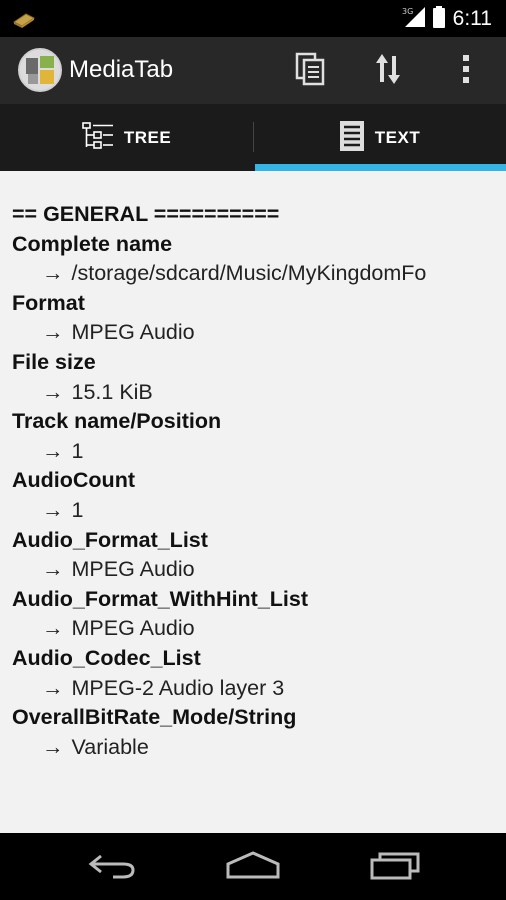 The height and width of the screenshot is (900, 506). What do you see at coordinates (40, 70) in the screenshot?
I see `app-logo-icon` at bounding box center [40, 70].